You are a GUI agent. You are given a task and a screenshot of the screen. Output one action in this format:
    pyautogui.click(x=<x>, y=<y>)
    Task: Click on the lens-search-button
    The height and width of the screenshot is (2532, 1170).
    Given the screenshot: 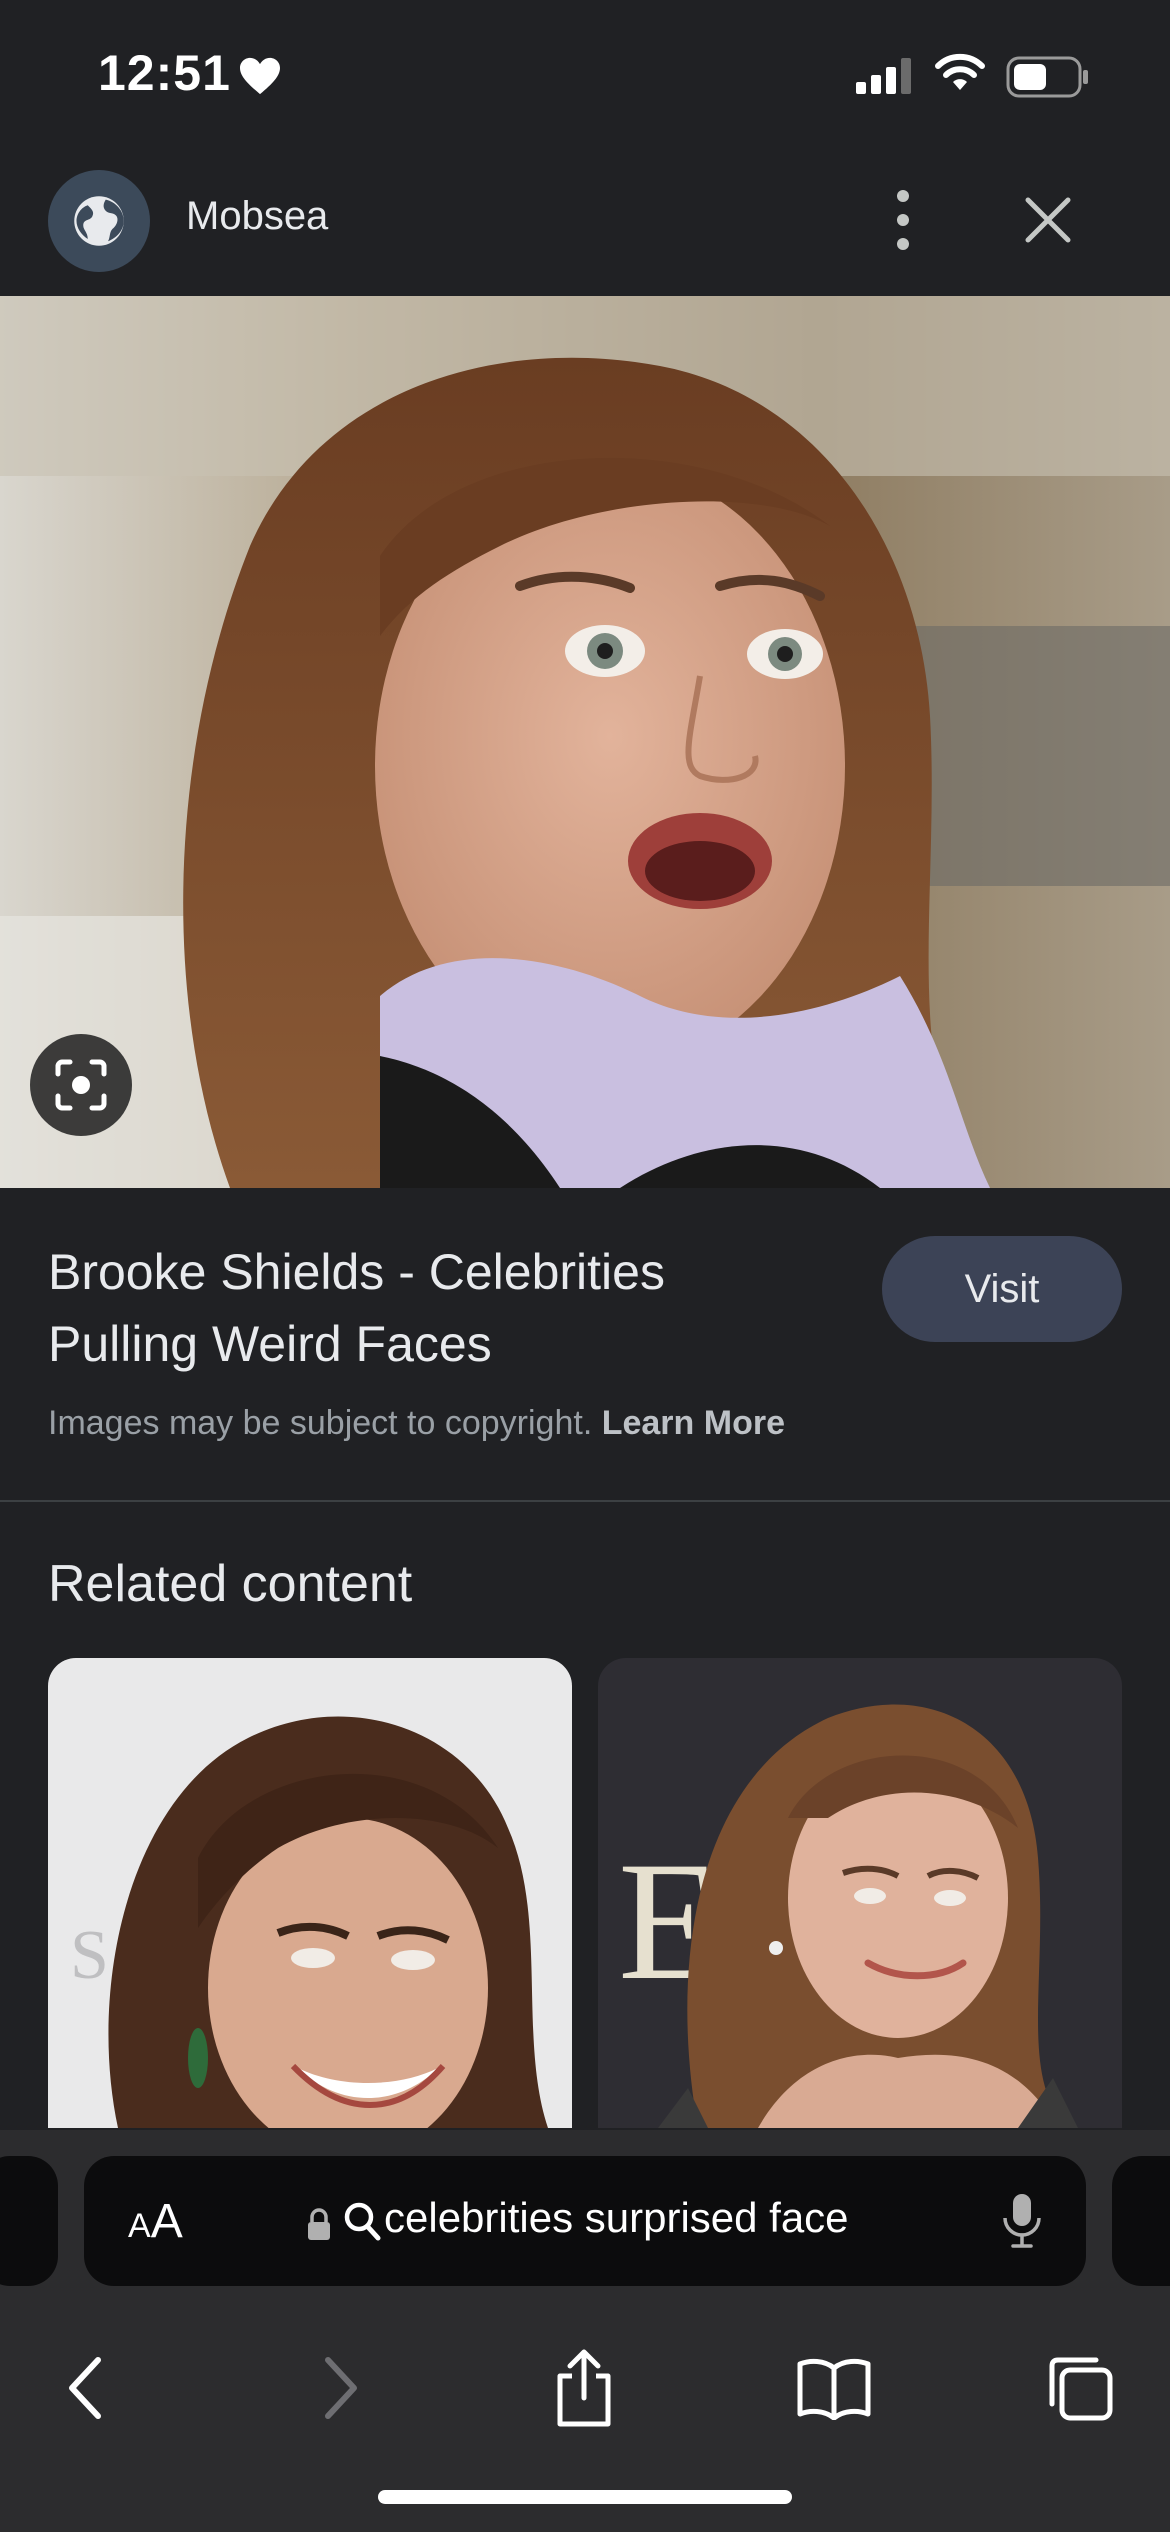 What is the action you would take?
    pyautogui.click(x=81, y=1085)
    